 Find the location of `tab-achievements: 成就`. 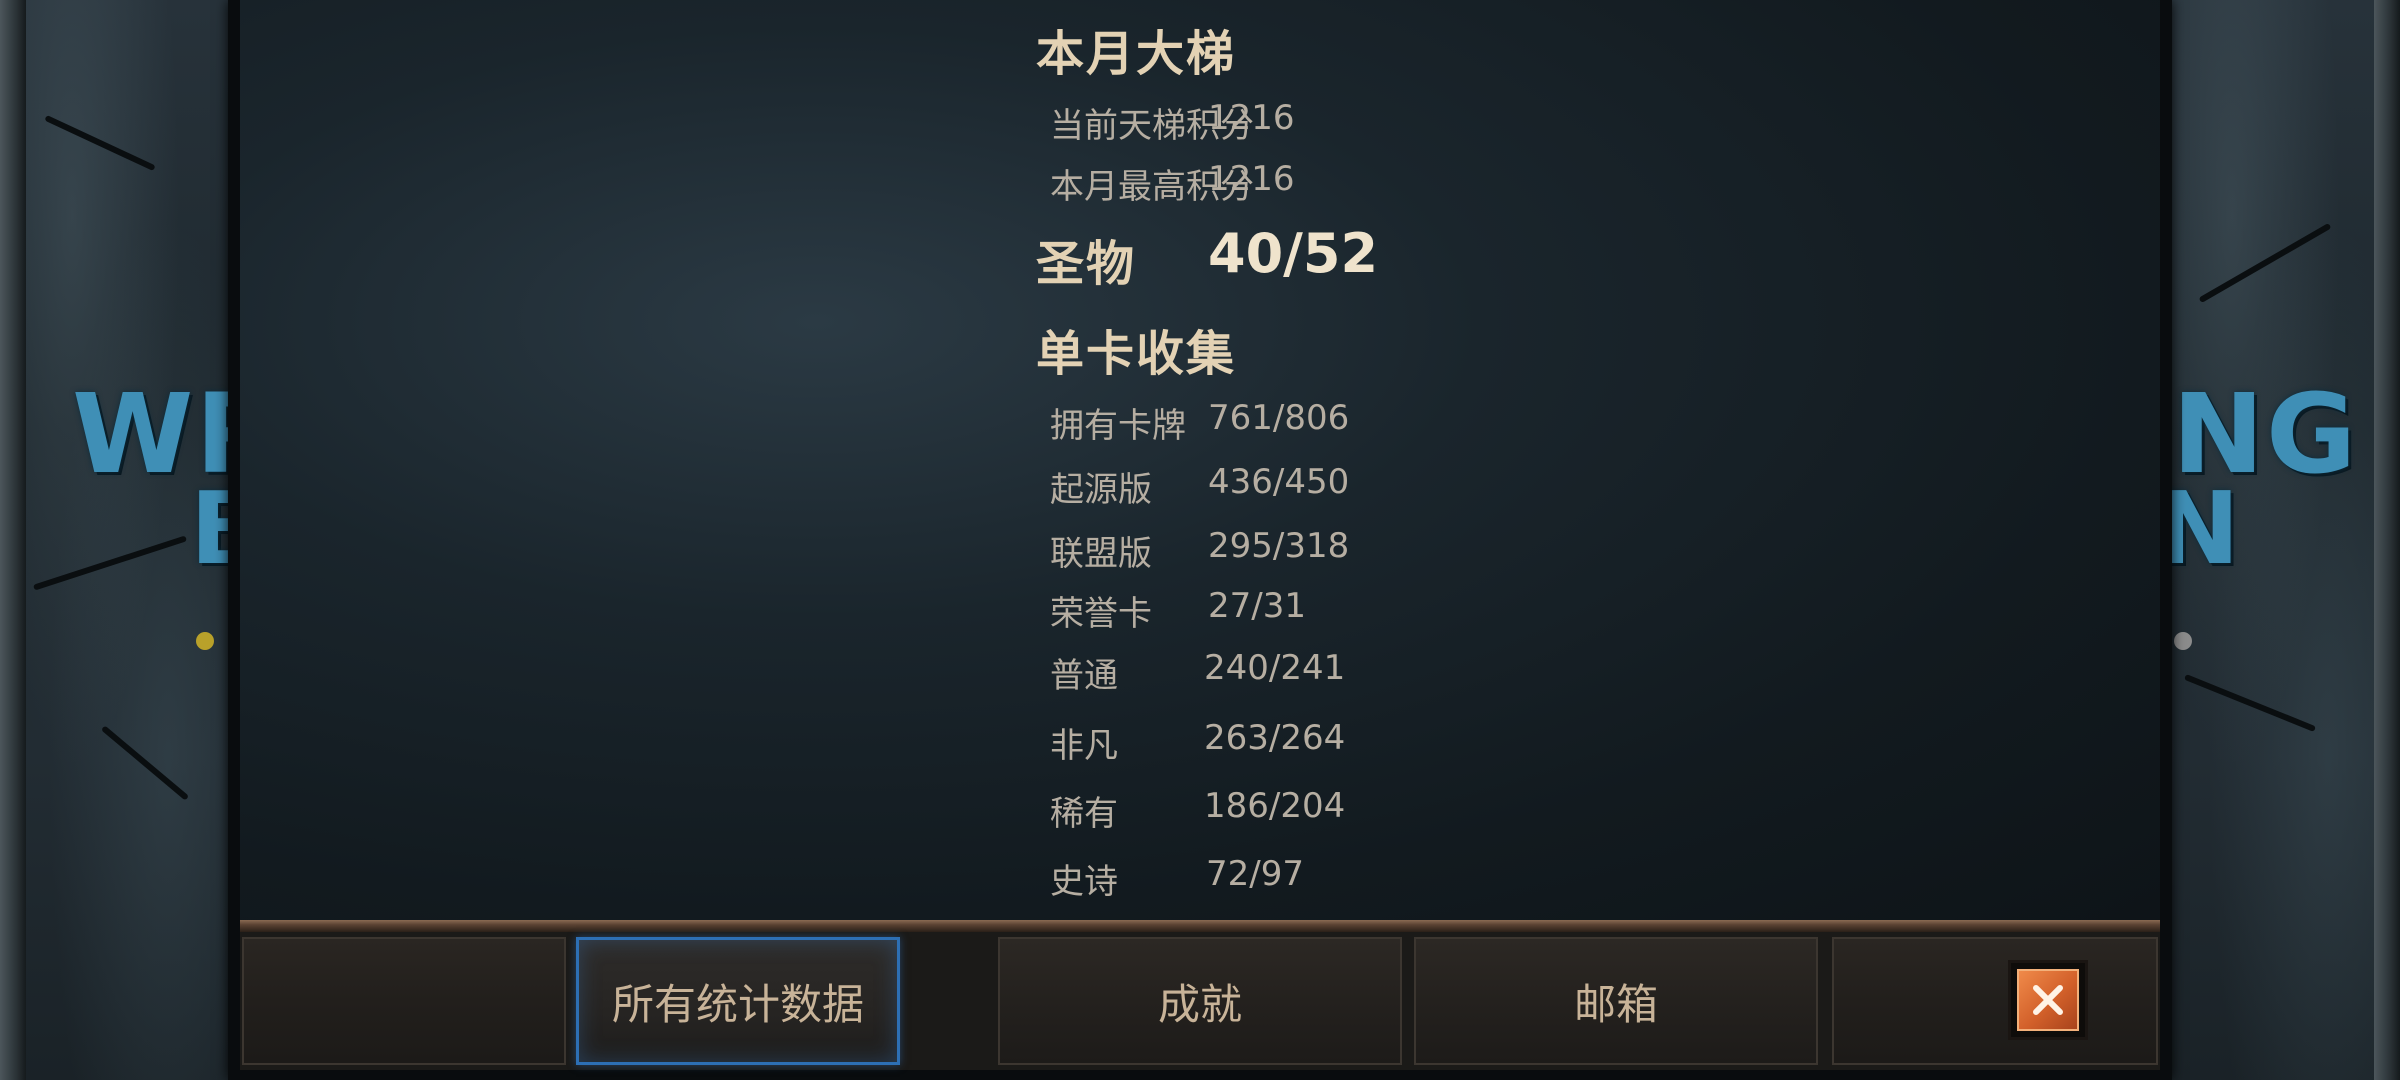

tab-achievements: 成就 is located at coordinates (1200, 1001).